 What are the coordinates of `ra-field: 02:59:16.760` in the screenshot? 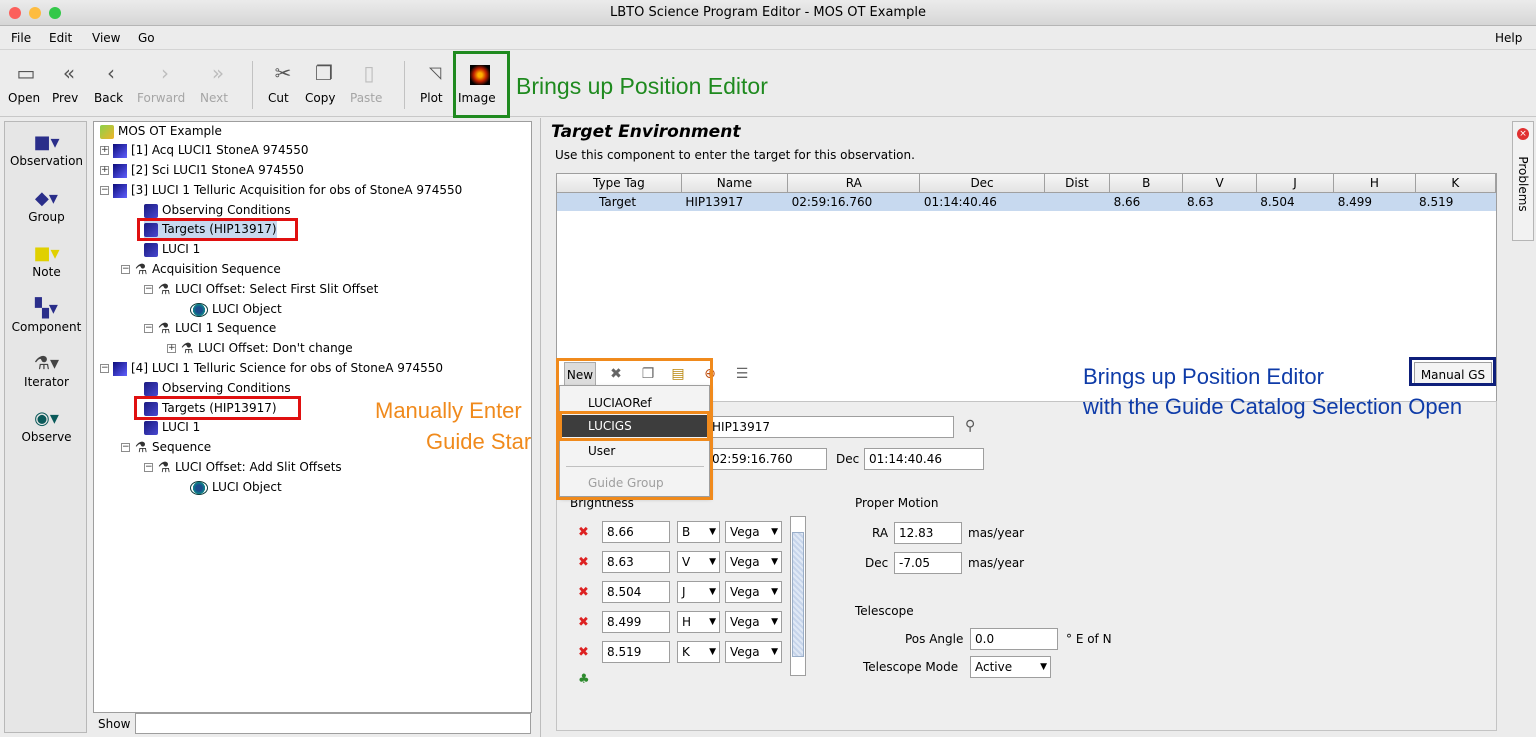 It's located at (767, 459).